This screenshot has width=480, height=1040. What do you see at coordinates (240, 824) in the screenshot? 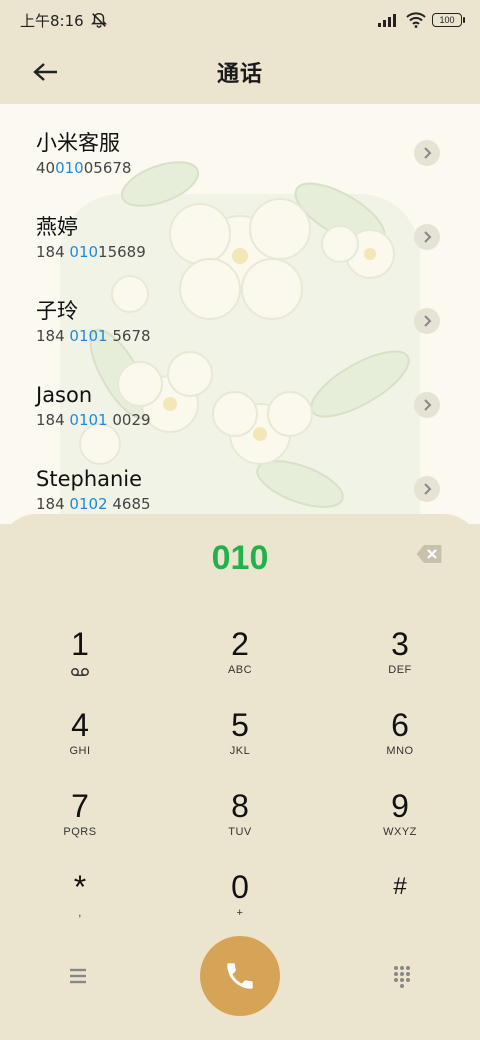
I see `key-8: 8 TUV` at bounding box center [240, 824].